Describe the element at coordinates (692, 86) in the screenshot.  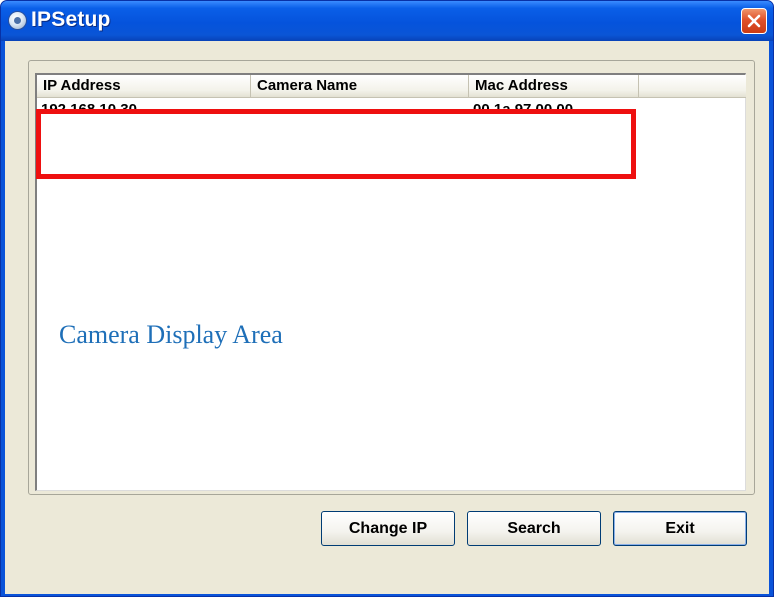
I see `column-header-filler` at that location.